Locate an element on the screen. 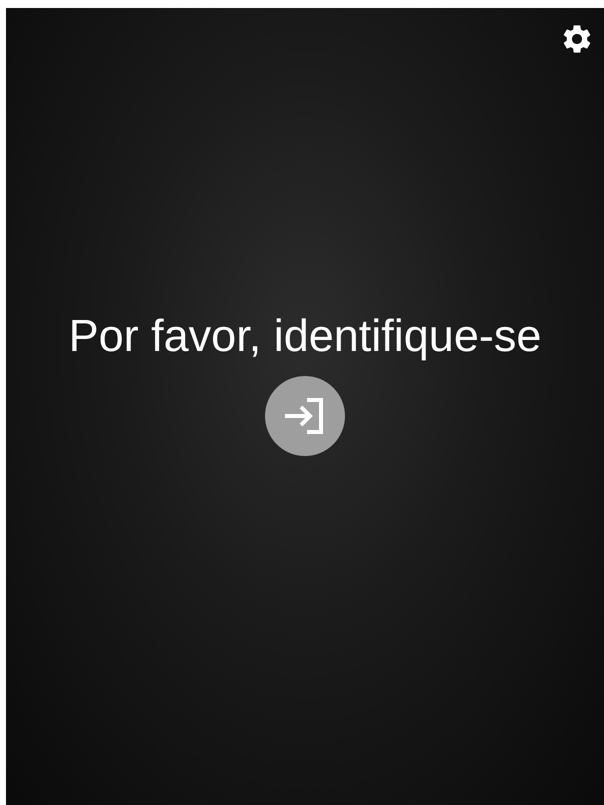 Image resolution: width=604 pixels, height=805 pixels. login-prompt: Por favor, identifique-se is located at coordinates (305, 336).